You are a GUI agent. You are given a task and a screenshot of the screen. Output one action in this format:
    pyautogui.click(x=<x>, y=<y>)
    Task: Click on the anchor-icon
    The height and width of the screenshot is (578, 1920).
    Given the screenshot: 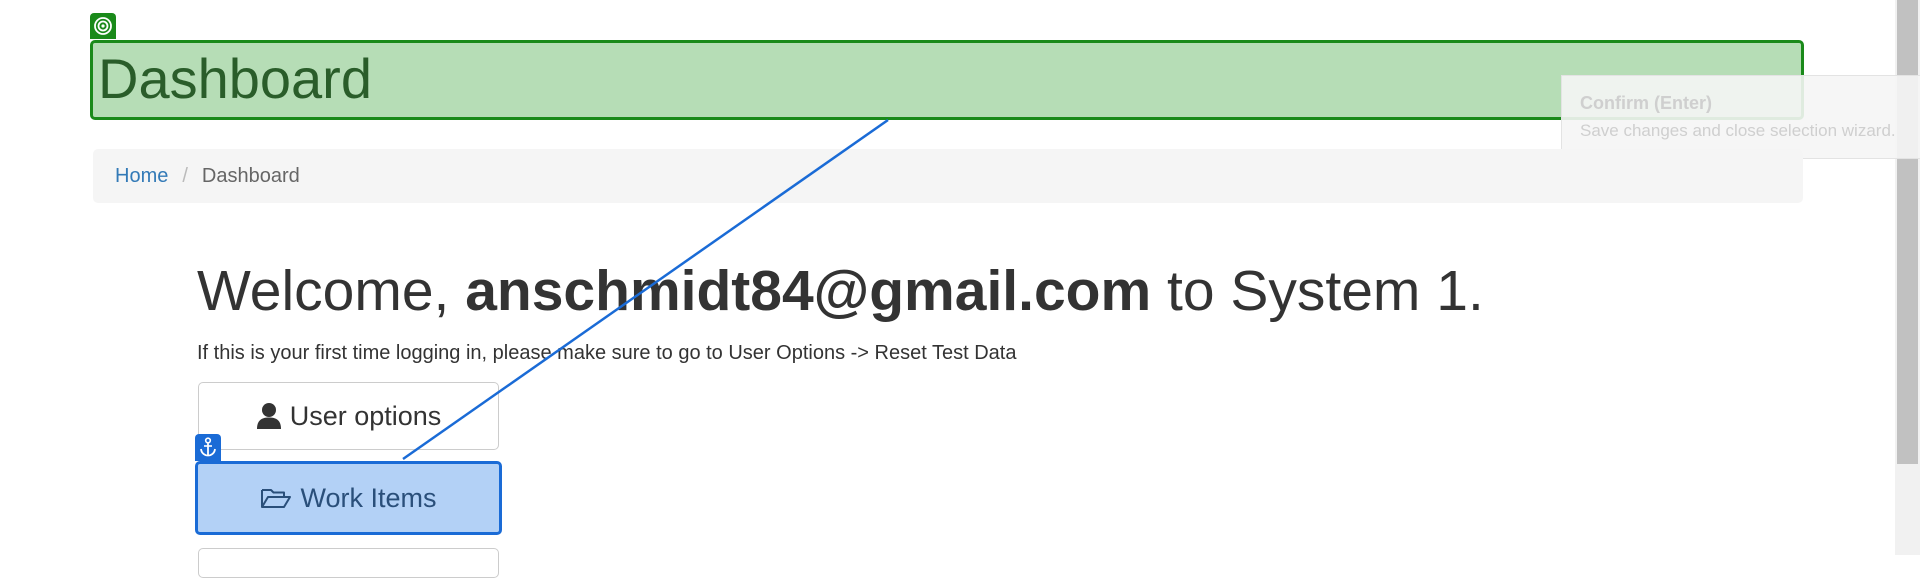 What is the action you would take?
    pyautogui.click(x=208, y=447)
    